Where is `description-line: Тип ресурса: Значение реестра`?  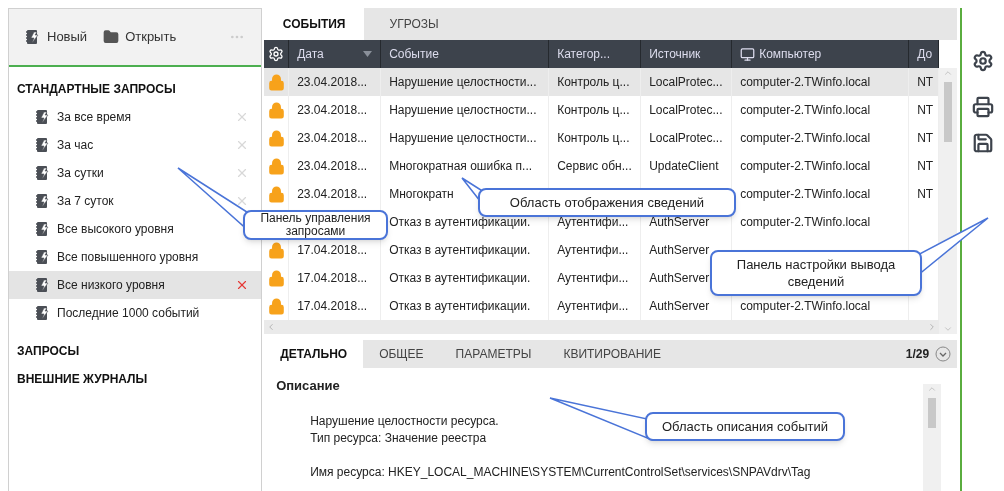
description-line: Тип ресурса: Значение реестра is located at coordinates (398, 437).